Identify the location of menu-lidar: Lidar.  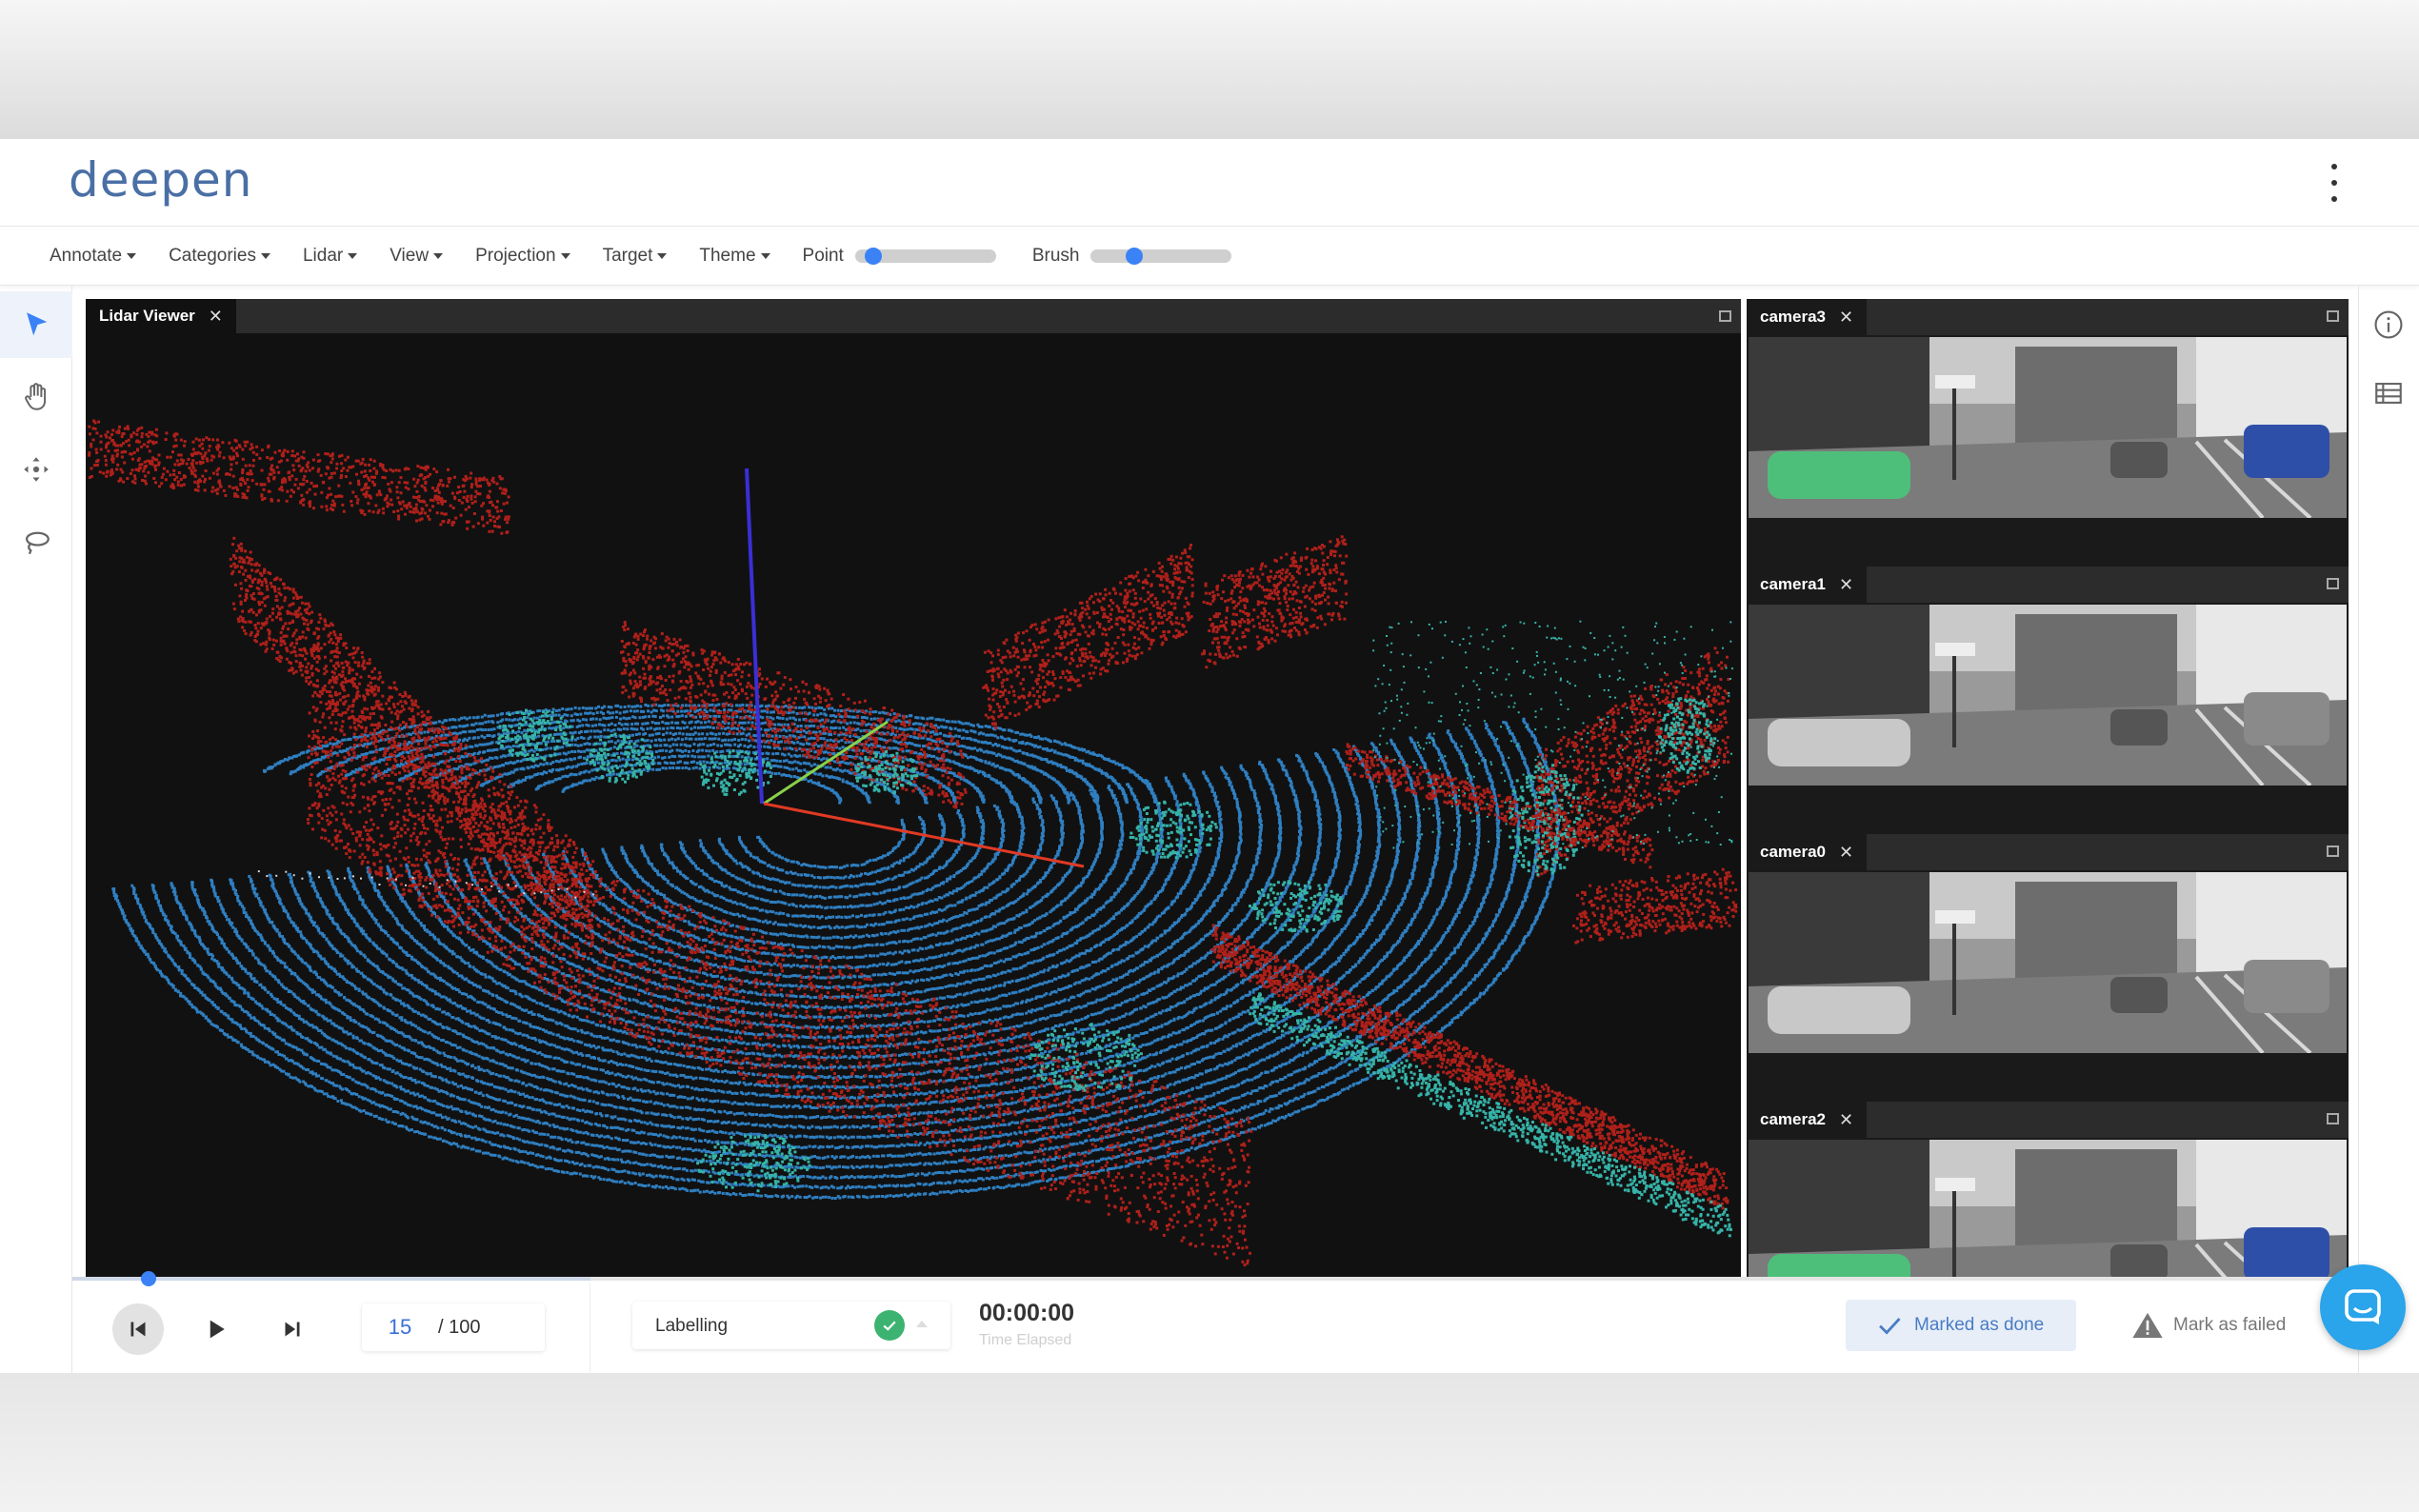
(330, 256).